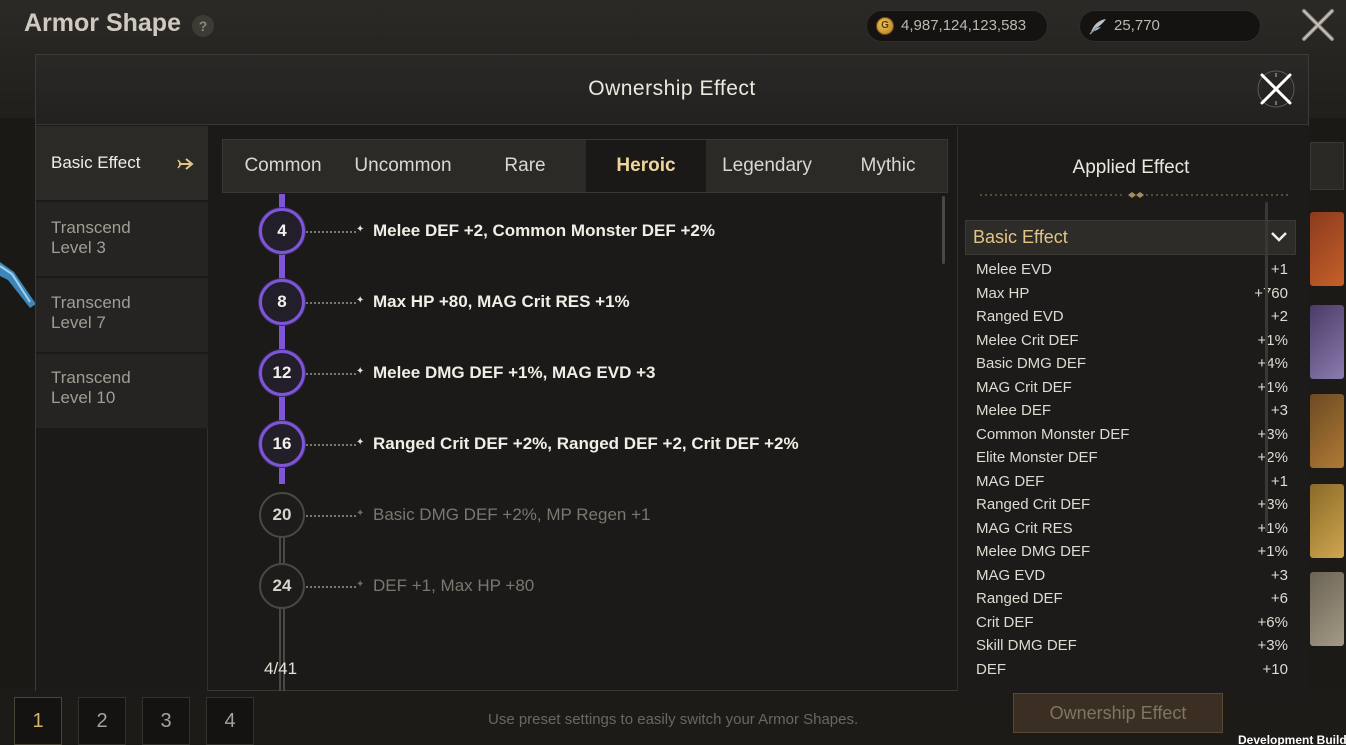  What do you see at coordinates (646, 166) in the screenshot?
I see `tab-heroic: Heroic` at bounding box center [646, 166].